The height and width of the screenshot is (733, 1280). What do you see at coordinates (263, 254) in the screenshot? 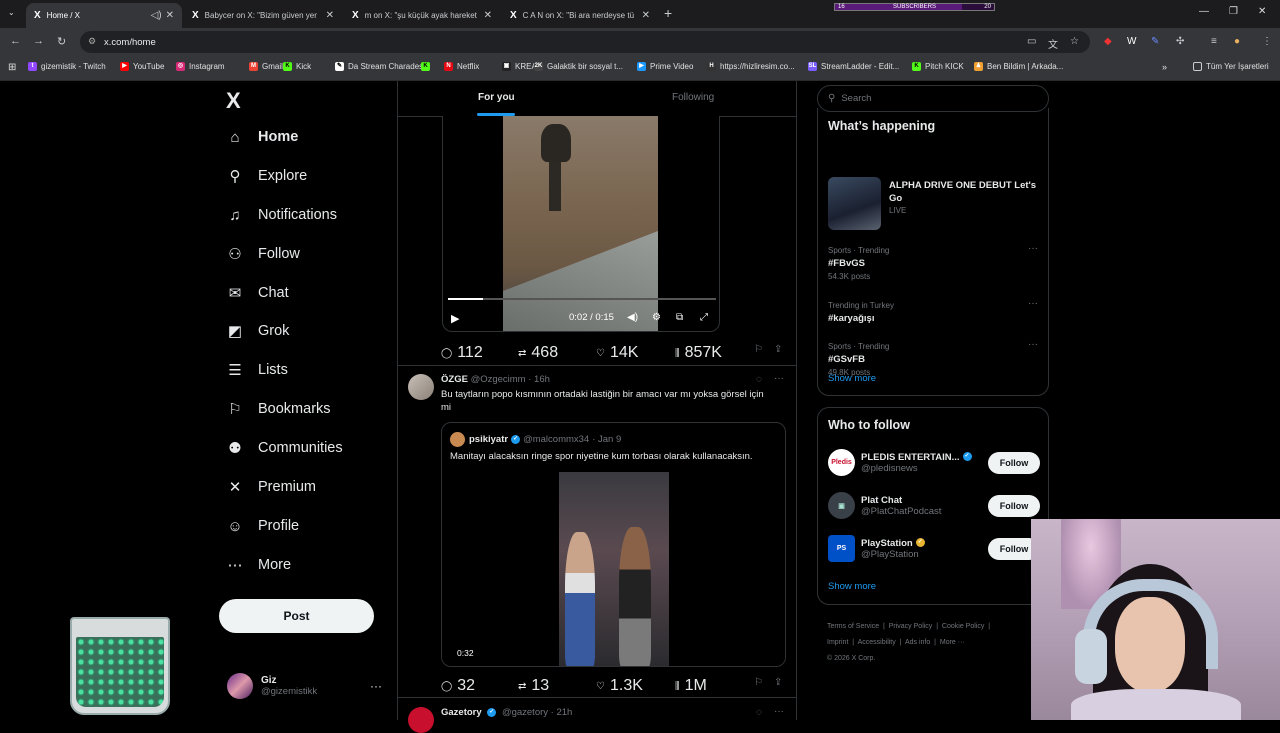
I see `sidebar-item-follow: ⚇ Follow` at bounding box center [263, 254].